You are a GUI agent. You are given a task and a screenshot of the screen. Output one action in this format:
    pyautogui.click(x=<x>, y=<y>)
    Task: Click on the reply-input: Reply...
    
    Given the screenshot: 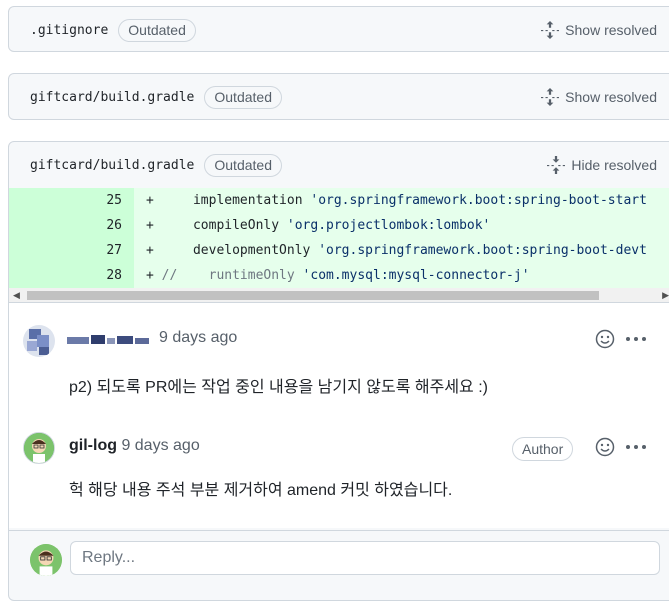 What is the action you would take?
    pyautogui.click(x=365, y=558)
    